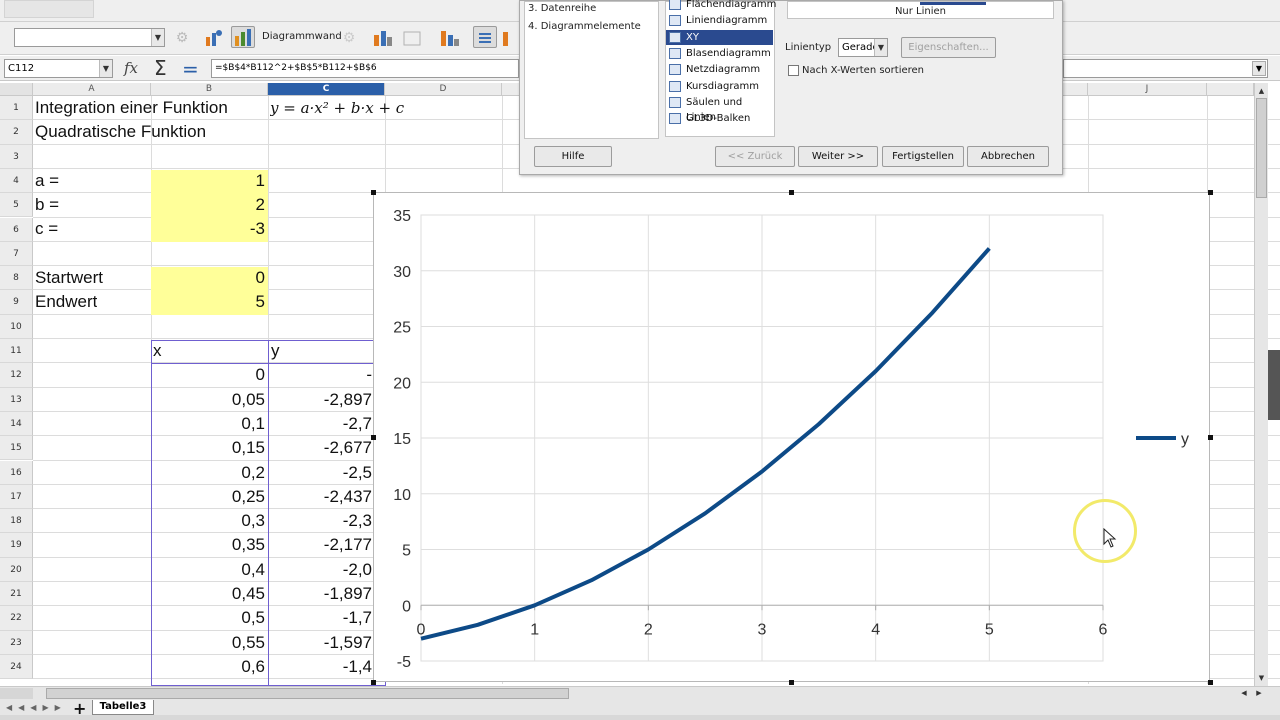 This screenshot has height=720, width=1280. What do you see at coordinates (208, 278) in the screenshot?
I see `cell-b8: 0` at bounding box center [208, 278].